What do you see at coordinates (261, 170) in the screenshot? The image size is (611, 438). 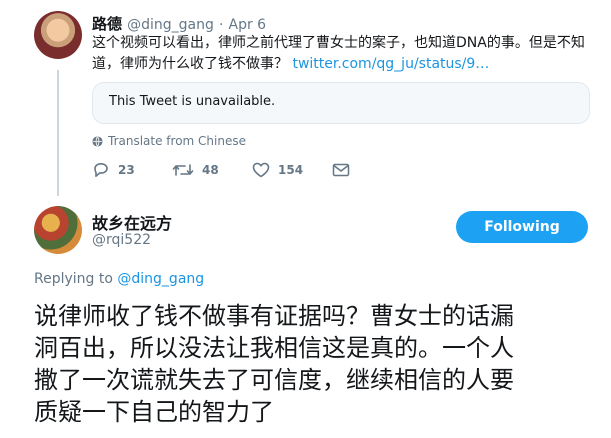 I see `heart-icon` at bounding box center [261, 170].